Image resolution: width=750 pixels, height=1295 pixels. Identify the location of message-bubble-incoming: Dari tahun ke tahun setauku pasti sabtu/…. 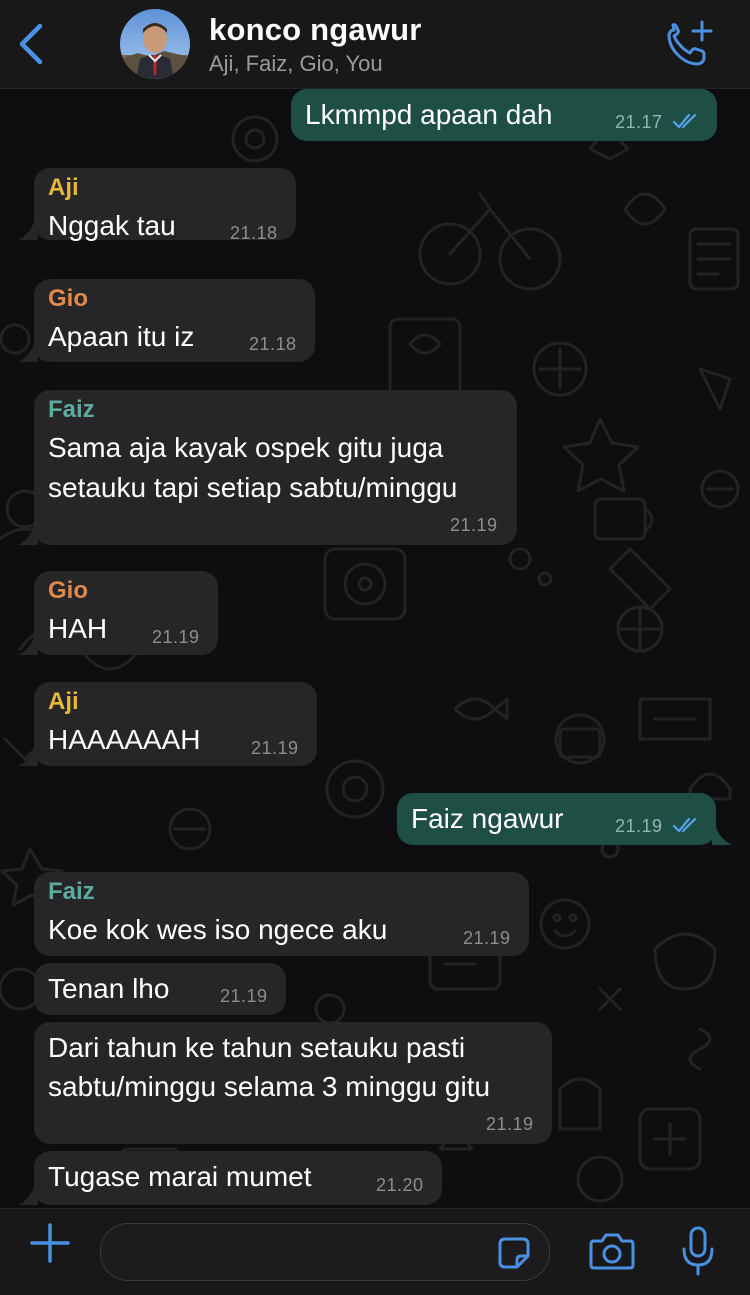
(293, 1083).